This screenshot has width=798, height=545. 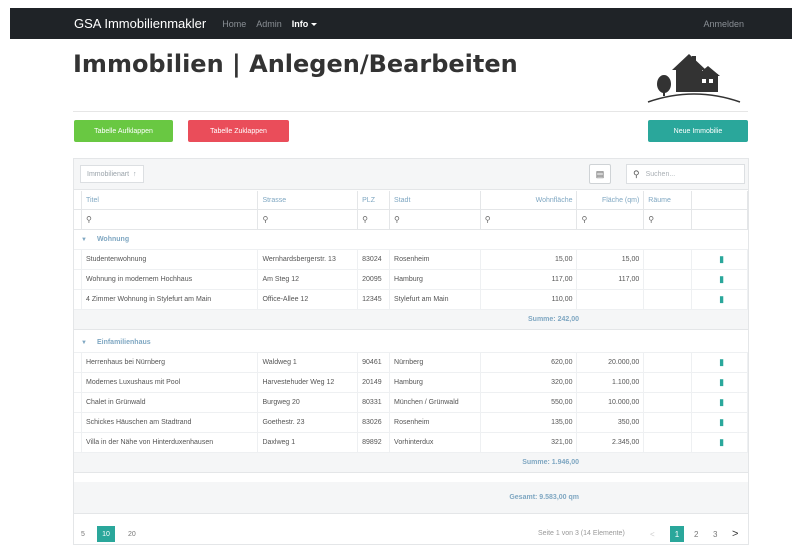 What do you see at coordinates (411, 240) in the screenshot?
I see `group-header-wohnung: ▼ Wohnung` at bounding box center [411, 240].